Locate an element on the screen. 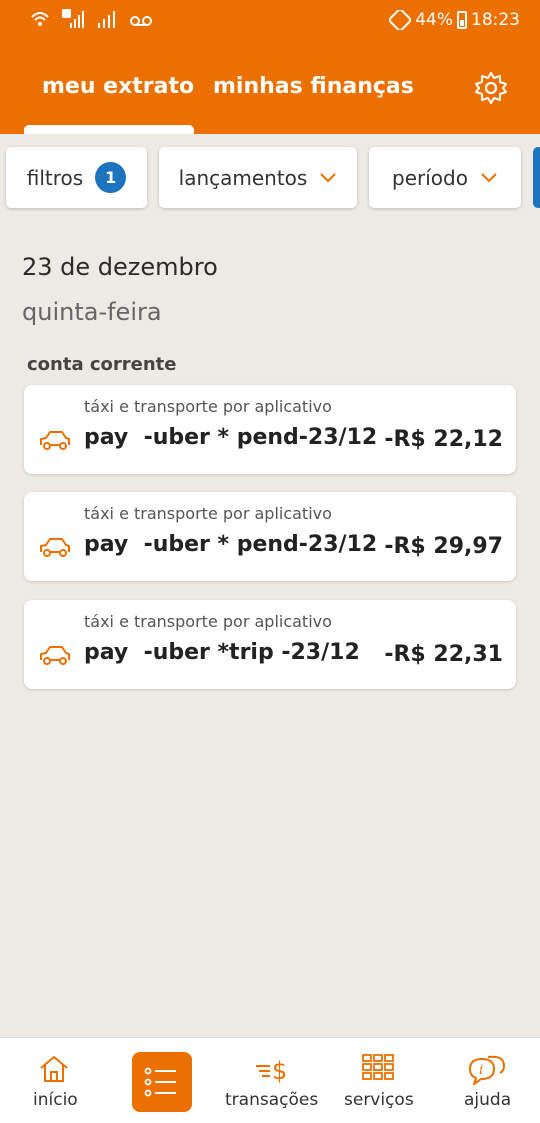 This screenshot has width=540, height=1123. transaction-description: pay -uber *trip -23/12 is located at coordinates (222, 652).